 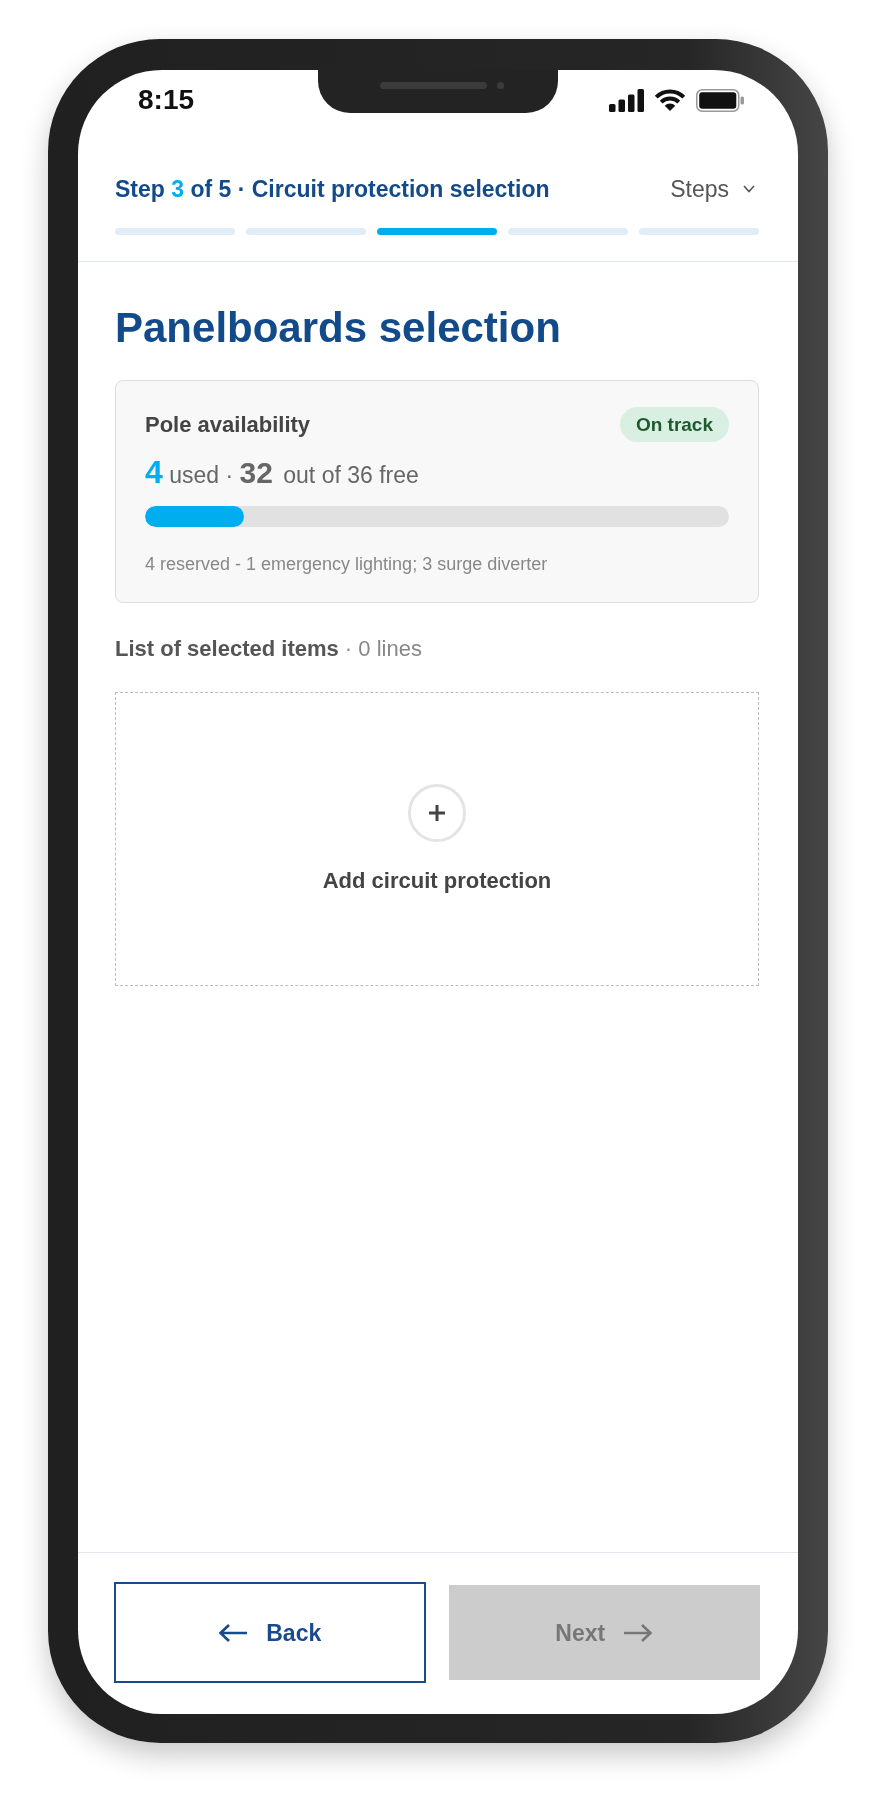 What do you see at coordinates (233, 1632) in the screenshot?
I see `arrow-left-icon` at bounding box center [233, 1632].